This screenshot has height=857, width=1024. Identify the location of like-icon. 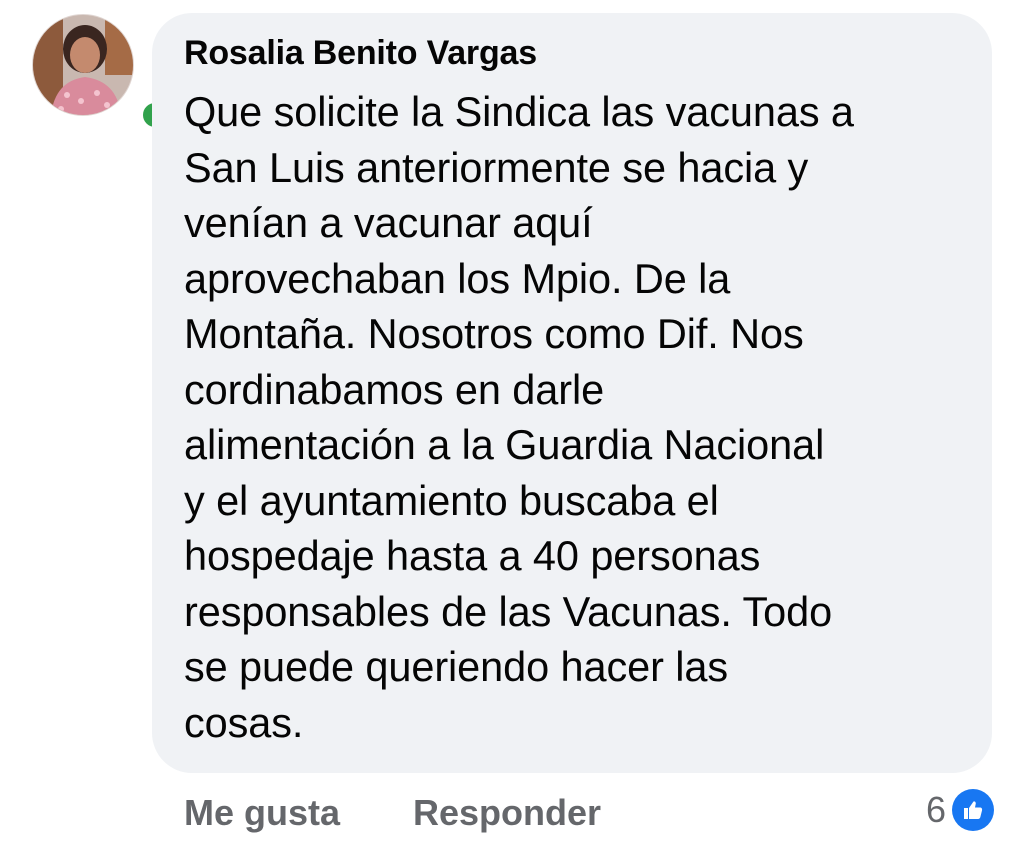
(973, 810).